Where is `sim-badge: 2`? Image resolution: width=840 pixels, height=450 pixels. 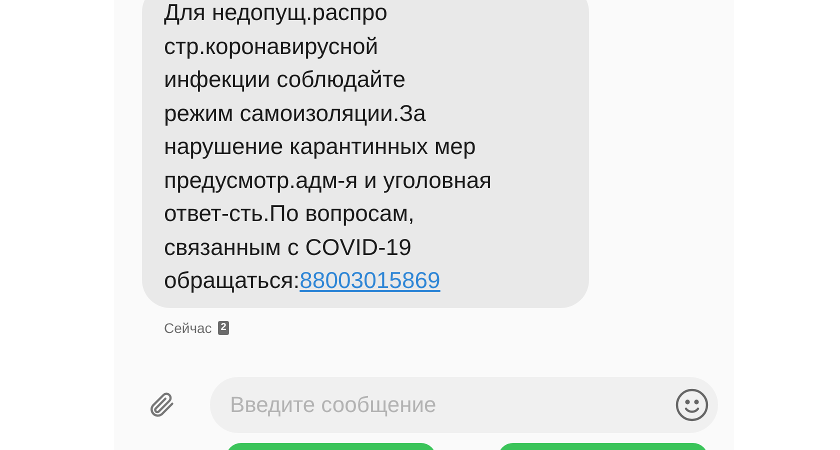 sim-badge: 2 is located at coordinates (224, 328).